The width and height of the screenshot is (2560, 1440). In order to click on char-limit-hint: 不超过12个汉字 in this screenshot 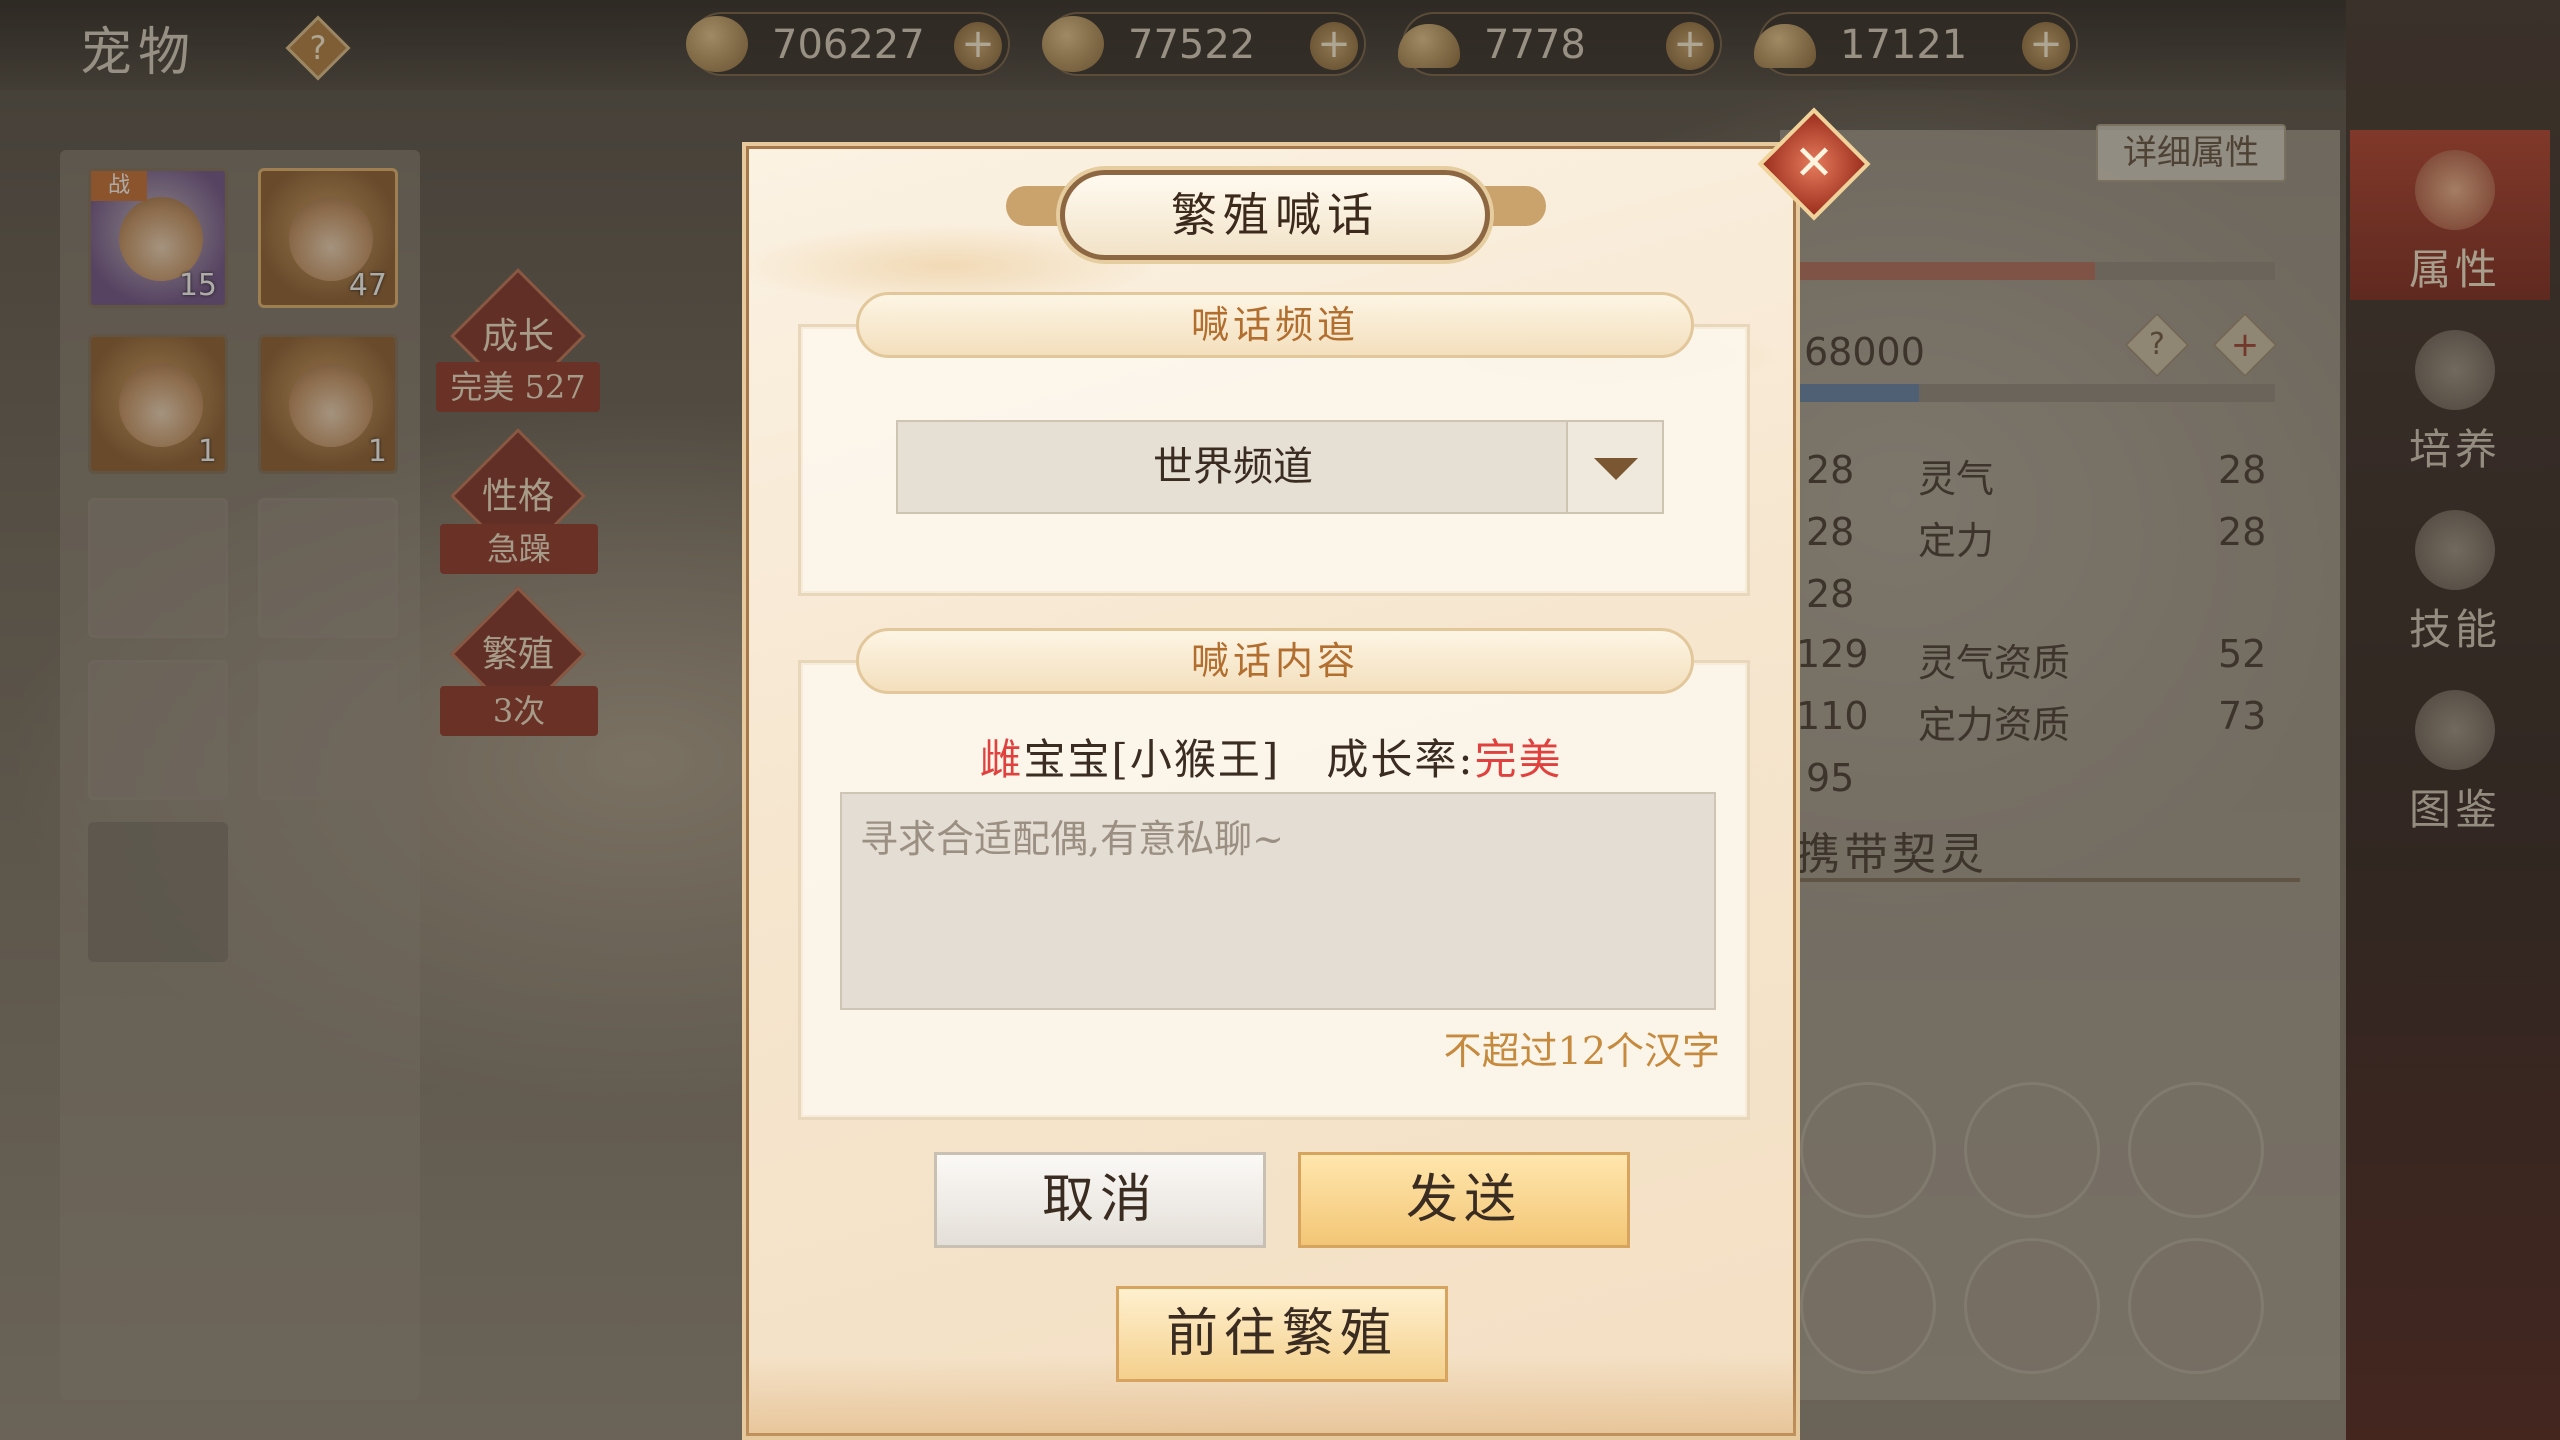, I will do `click(1581, 1051)`.